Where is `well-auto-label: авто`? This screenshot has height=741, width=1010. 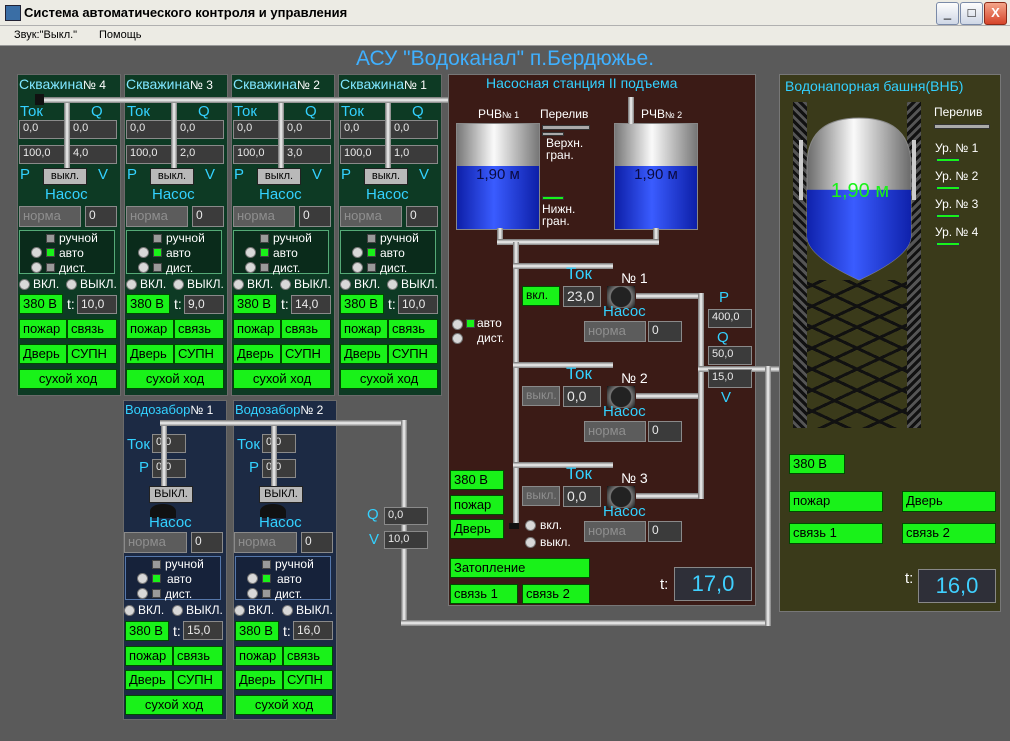
well-auto-label: авто is located at coordinates (178, 253).